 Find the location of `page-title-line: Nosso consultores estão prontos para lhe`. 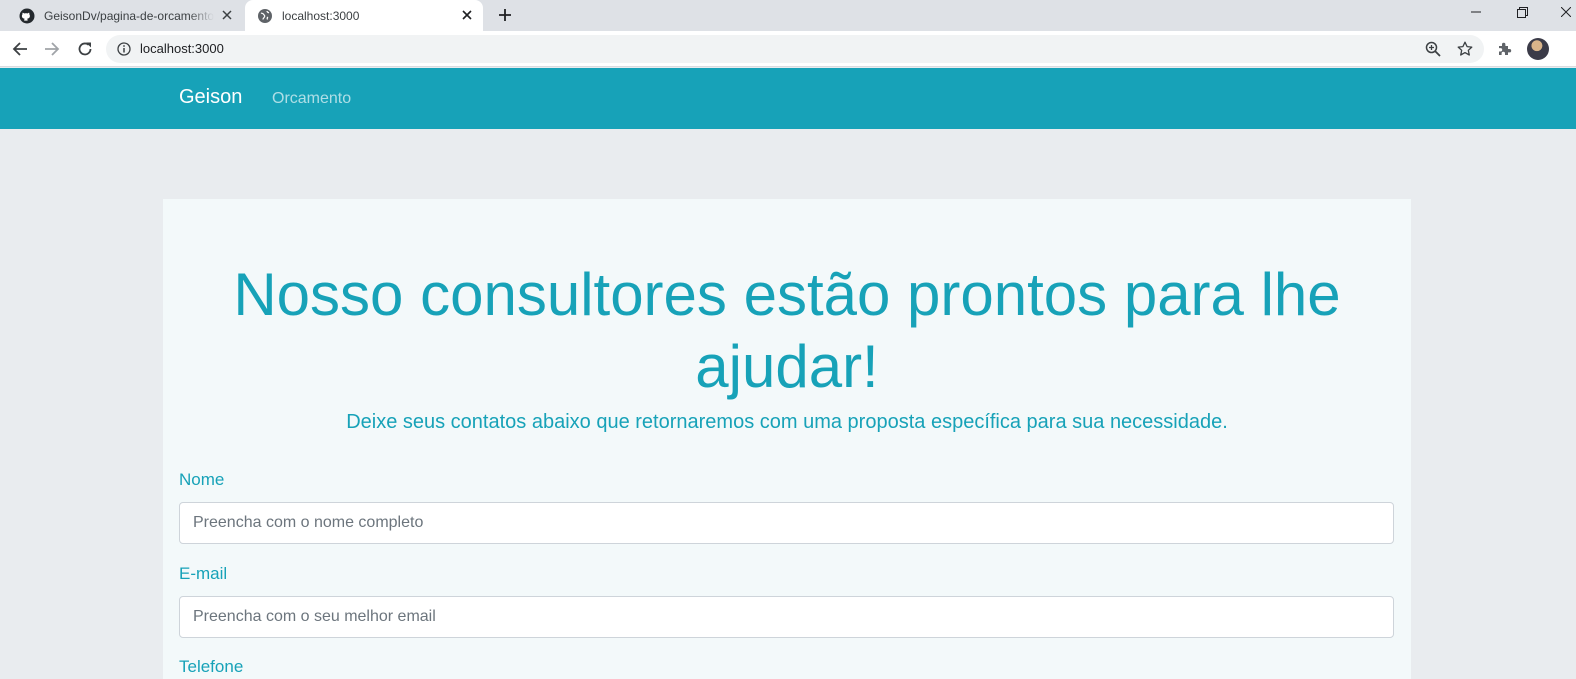

page-title-line: Nosso consultores estão prontos para lhe is located at coordinates (787, 294).